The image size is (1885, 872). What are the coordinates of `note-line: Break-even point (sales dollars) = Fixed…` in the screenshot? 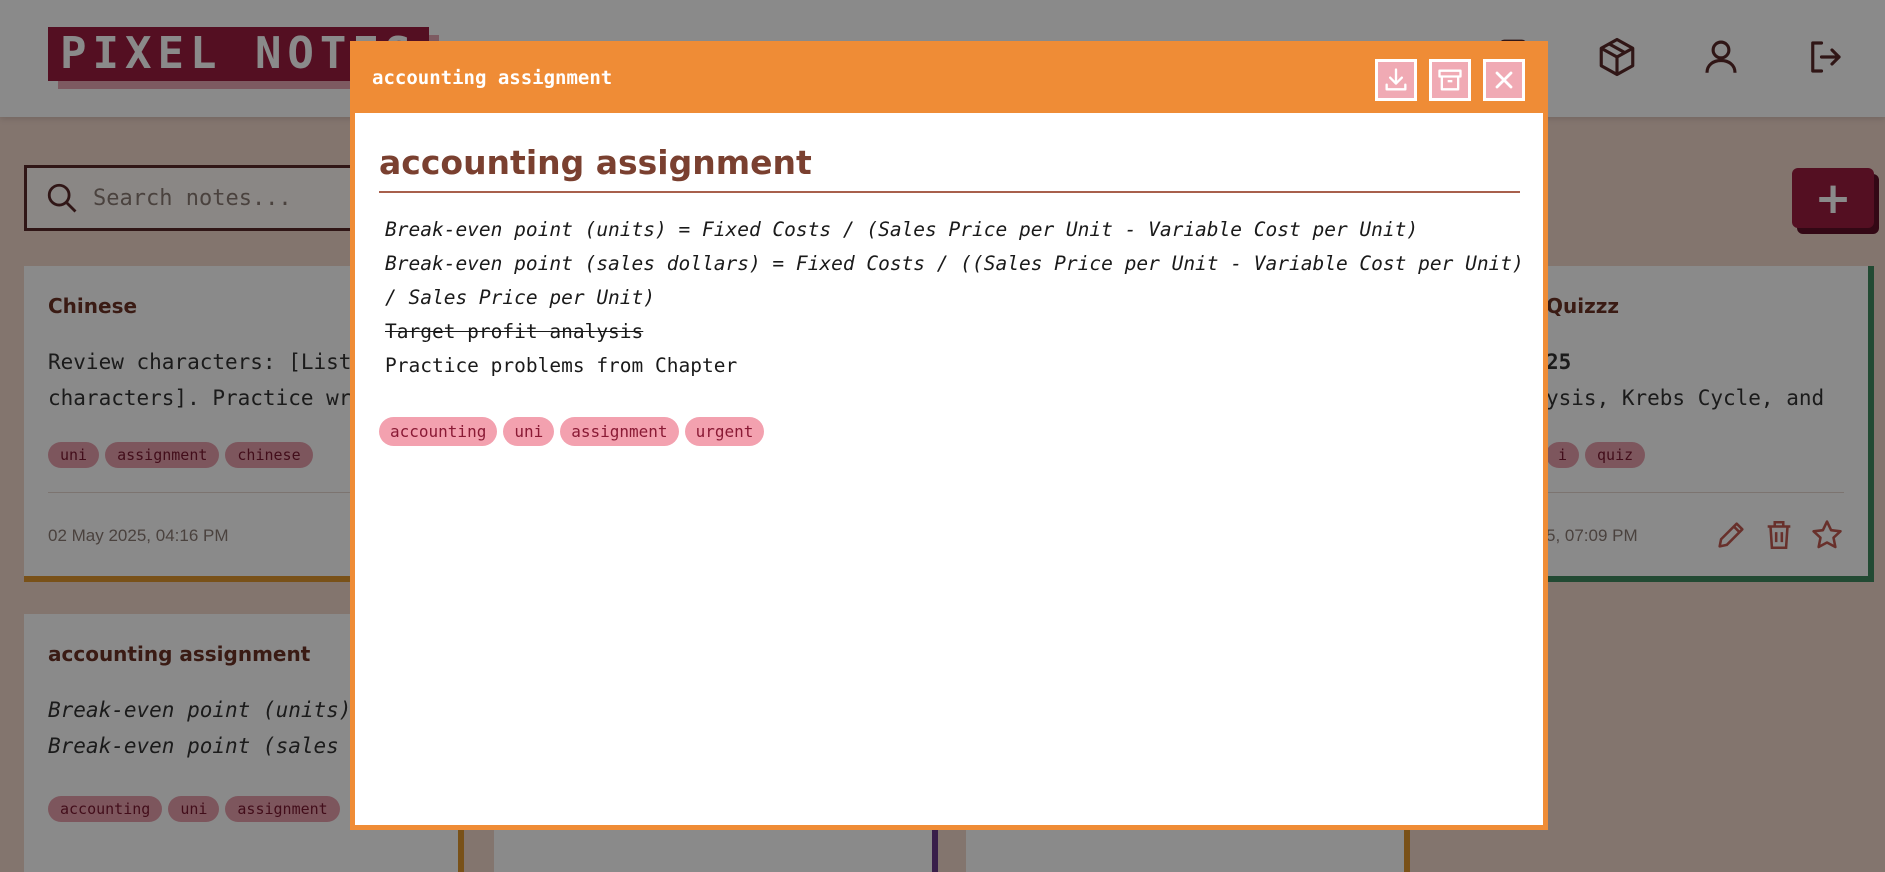 It's located at (954, 263).